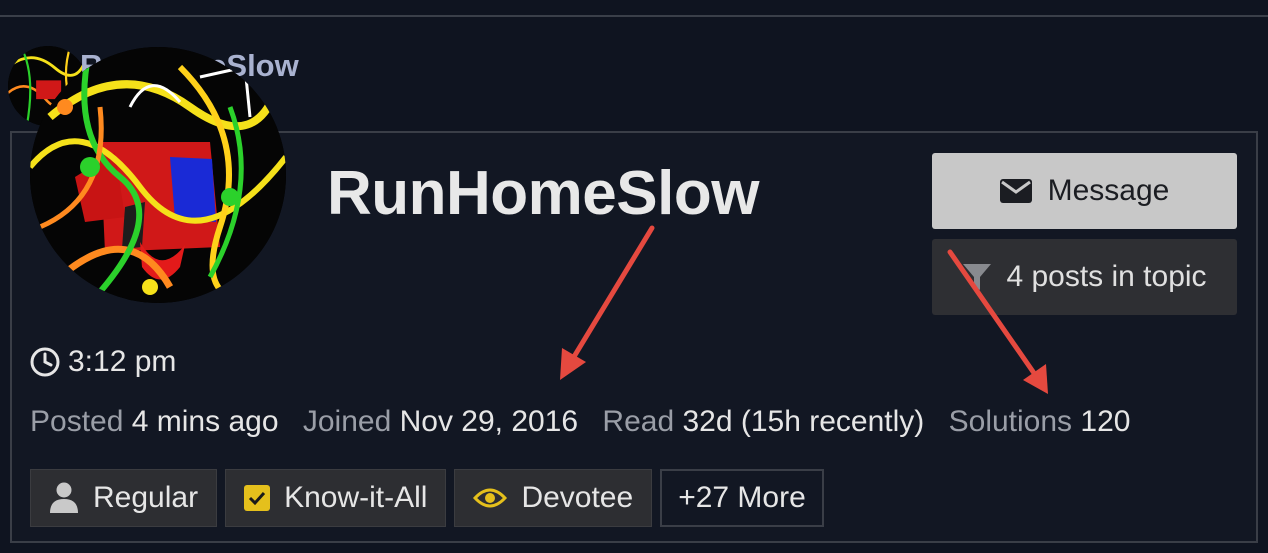 This screenshot has height=553, width=1268. I want to click on solutions-label: Solutions, so click(1010, 421).